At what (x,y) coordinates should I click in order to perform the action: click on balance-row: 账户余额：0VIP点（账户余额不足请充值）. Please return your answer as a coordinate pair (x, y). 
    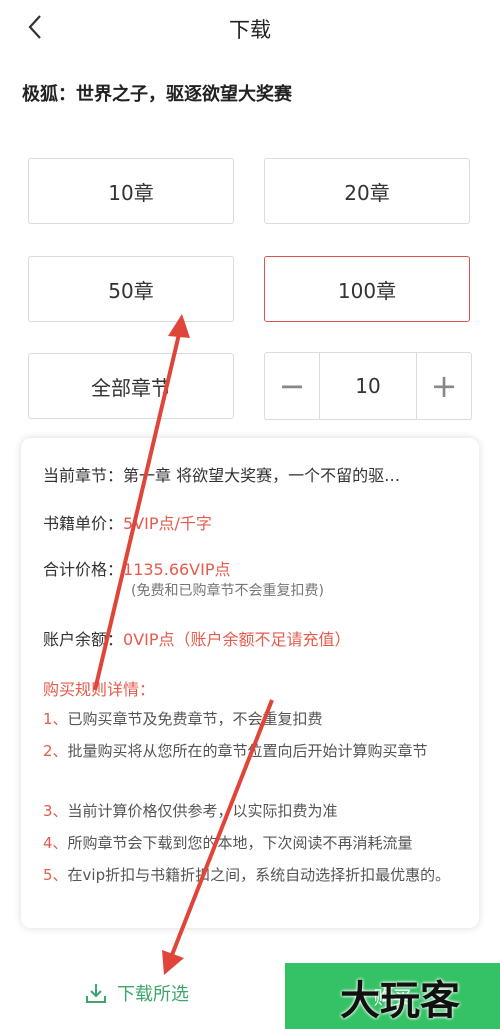
    Looking at the image, I should click on (197, 638).